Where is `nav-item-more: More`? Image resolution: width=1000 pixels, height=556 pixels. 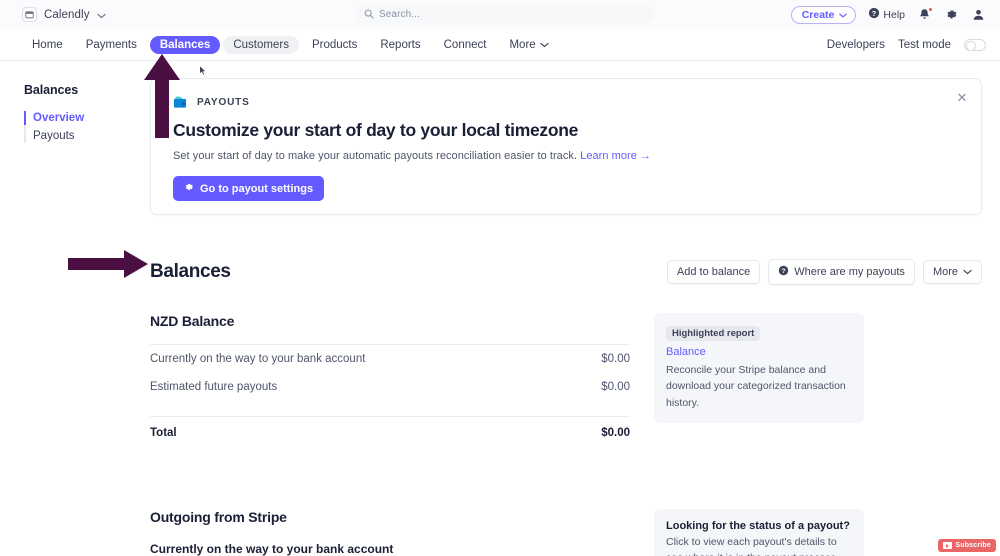 nav-item-more: More is located at coordinates (528, 45).